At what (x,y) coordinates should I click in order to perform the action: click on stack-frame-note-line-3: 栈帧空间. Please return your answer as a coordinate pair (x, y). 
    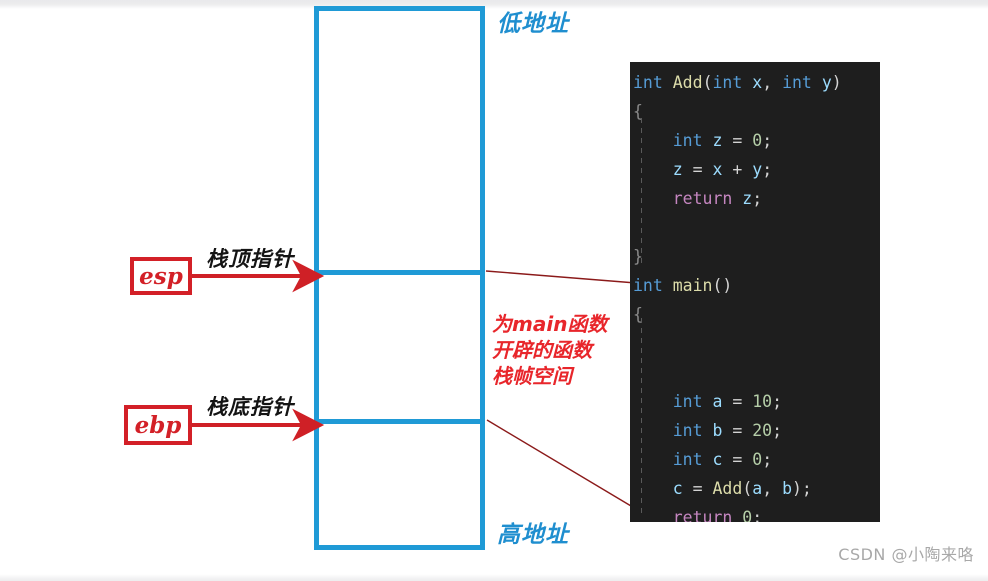
    Looking at the image, I should click on (532, 376).